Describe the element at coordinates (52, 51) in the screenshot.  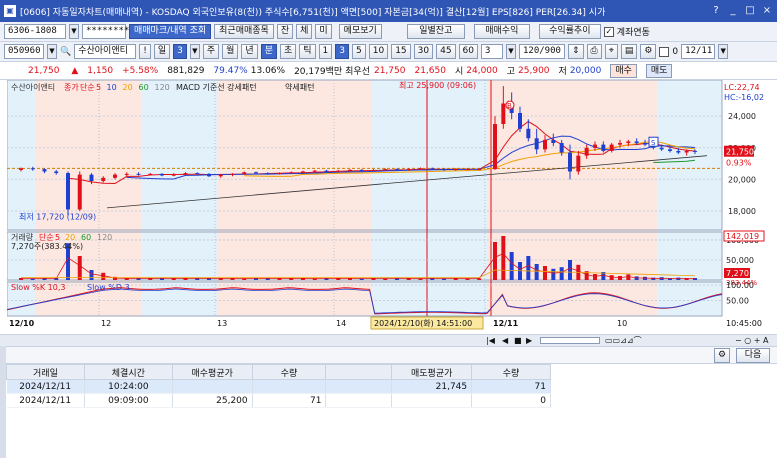
I see `code-dropdown-icon: ▼` at that location.